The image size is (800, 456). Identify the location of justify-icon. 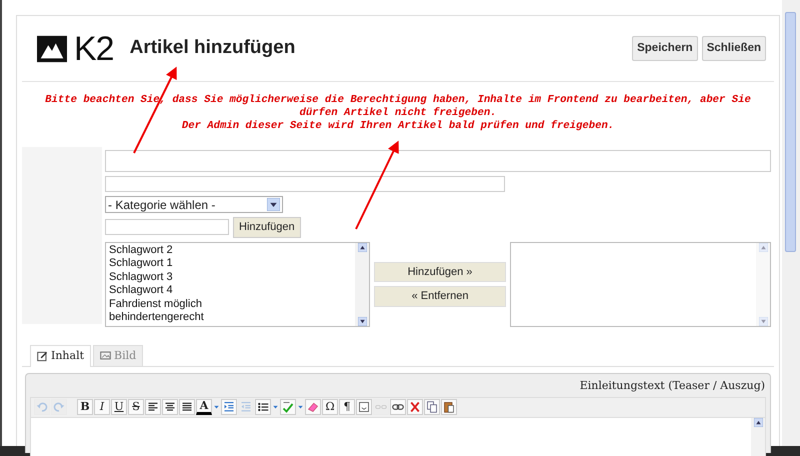
(187, 407).